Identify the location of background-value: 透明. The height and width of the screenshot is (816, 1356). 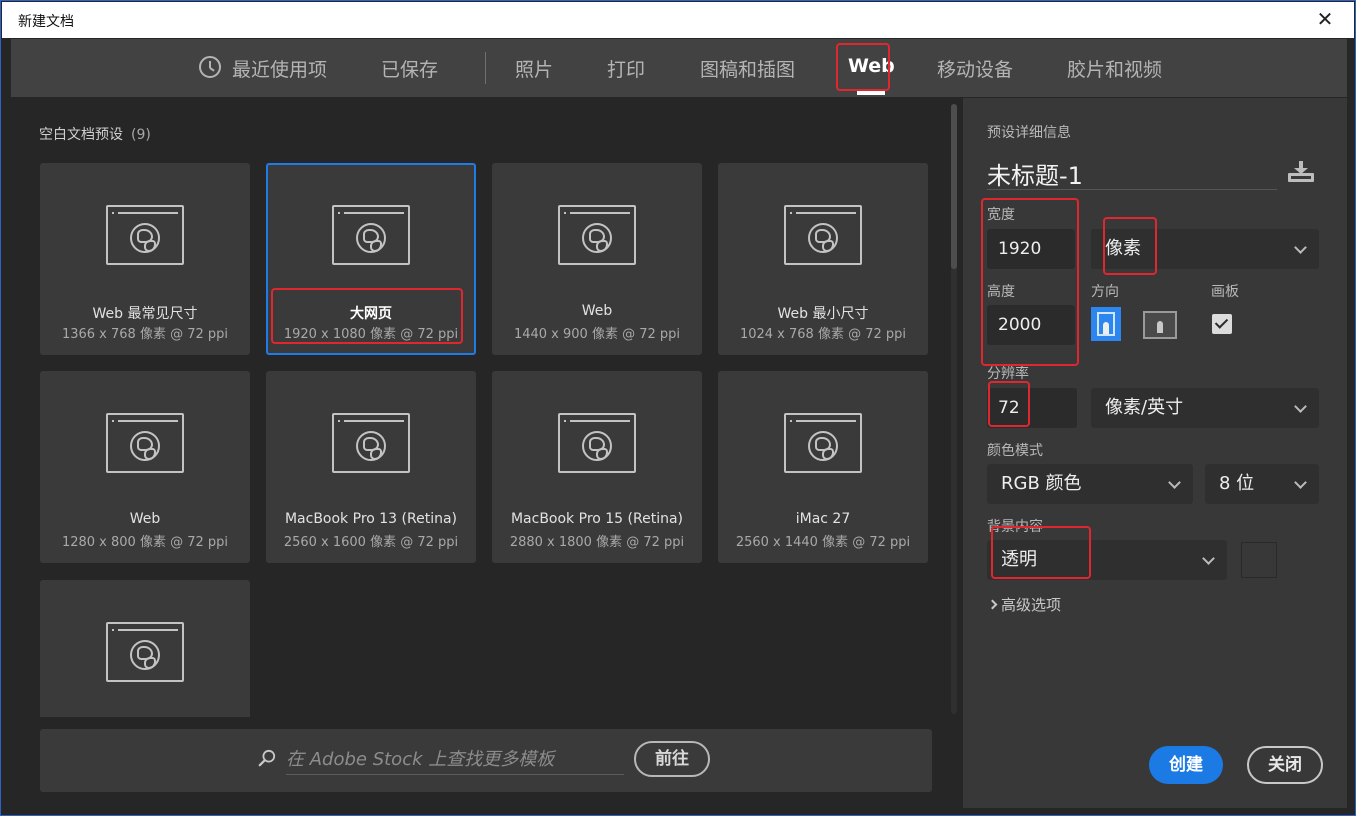
(1019, 559).